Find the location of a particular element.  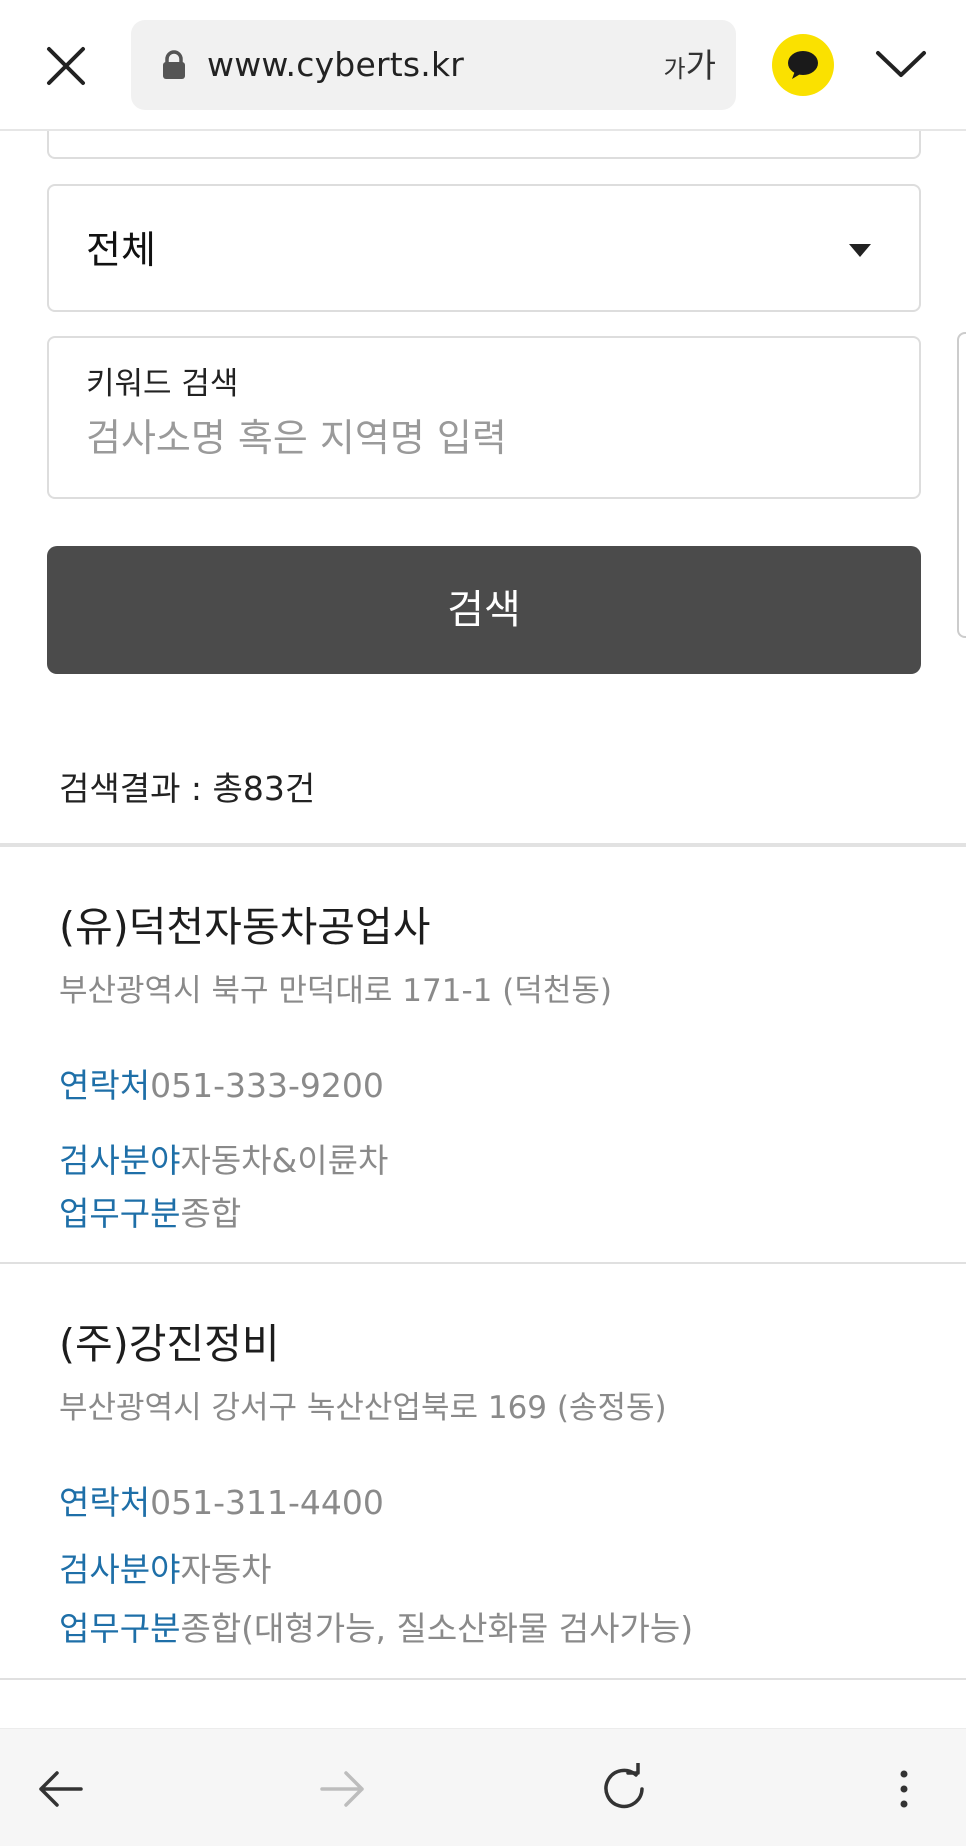

category-select-value: 전체 is located at coordinates (121, 250).